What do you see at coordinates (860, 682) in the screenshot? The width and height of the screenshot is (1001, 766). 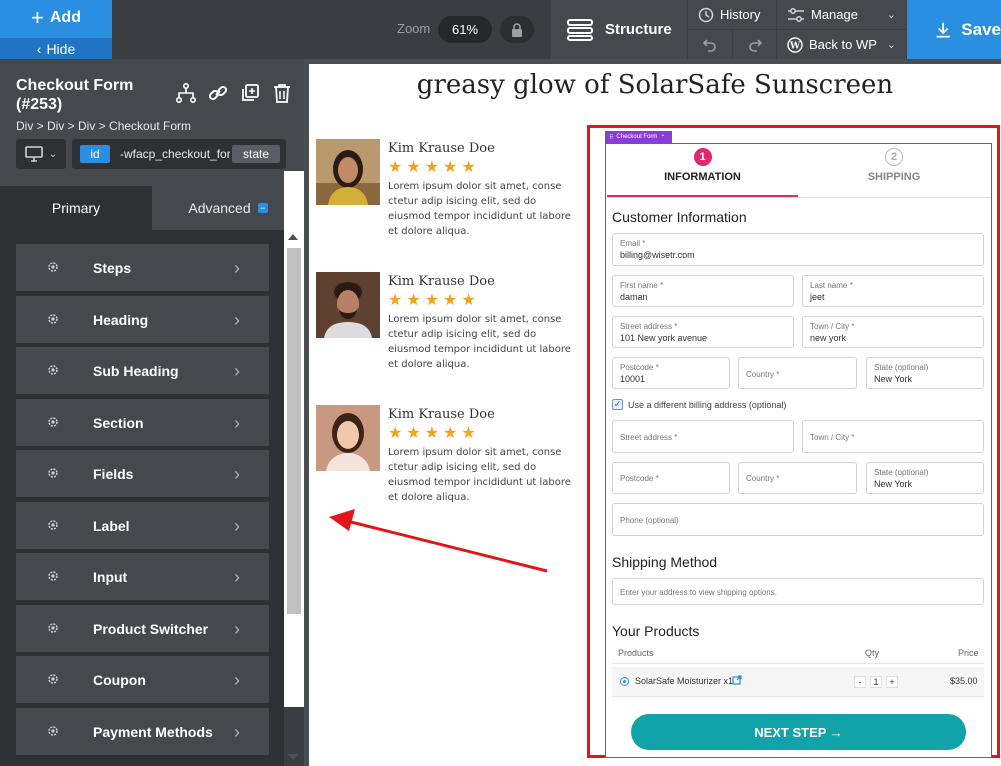 I see `qty-minus-button: -` at bounding box center [860, 682].